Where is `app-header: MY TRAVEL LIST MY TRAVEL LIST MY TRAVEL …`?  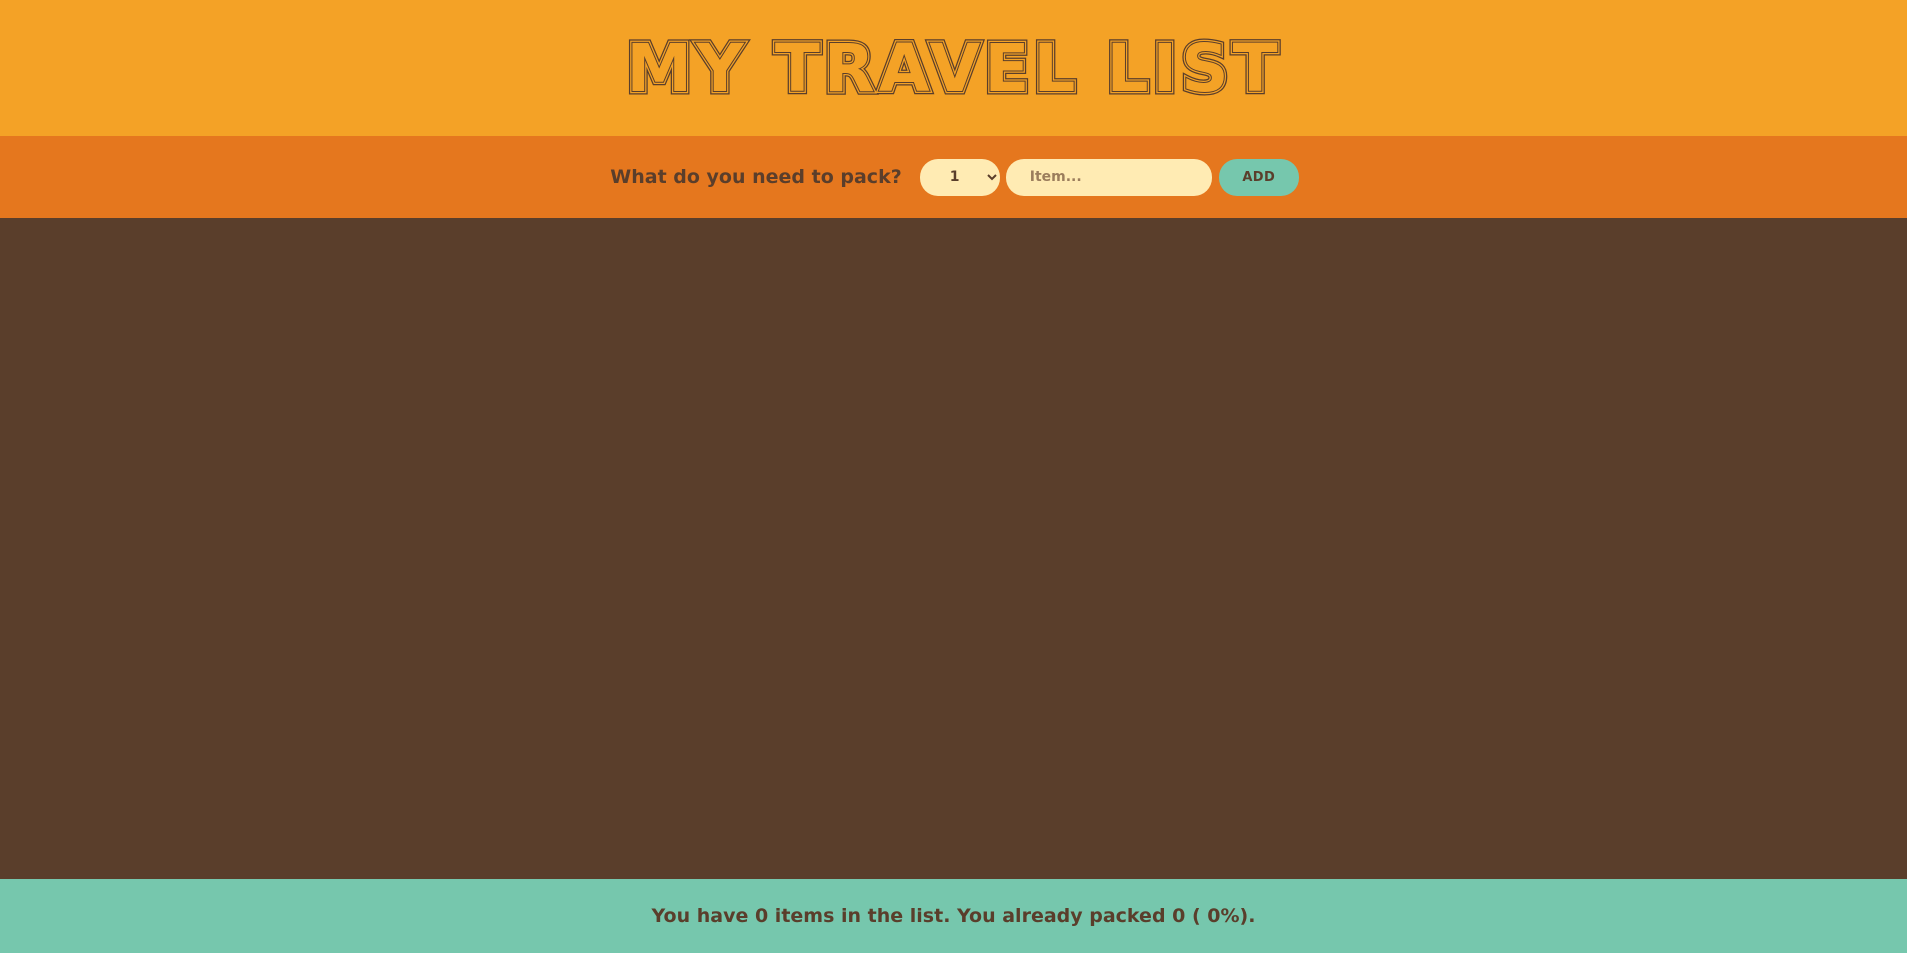
app-header: MY TRAVEL LIST MY TRAVEL LIST MY TRAVEL … is located at coordinates (953, 68).